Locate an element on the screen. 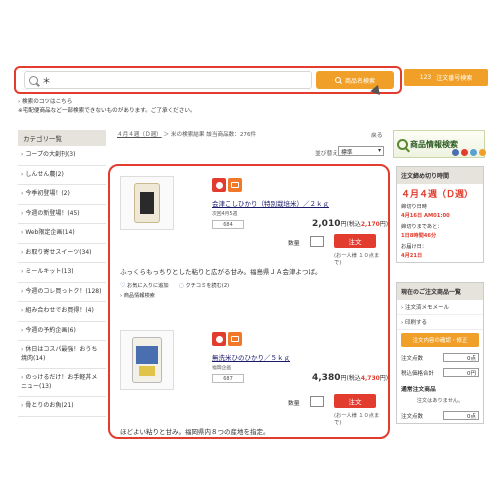 The width and height of the screenshot is (500, 500). search-tips-link: 検索のコツはこちら is located at coordinates (47, 102).